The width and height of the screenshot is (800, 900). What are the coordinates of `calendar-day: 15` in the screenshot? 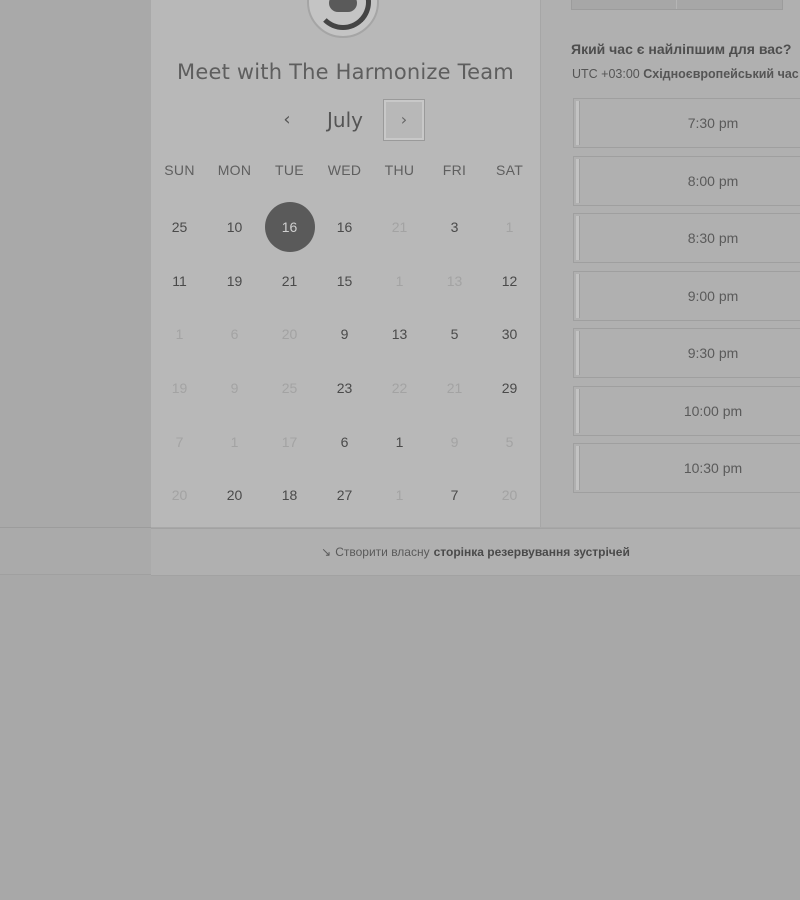 It's located at (344, 281).